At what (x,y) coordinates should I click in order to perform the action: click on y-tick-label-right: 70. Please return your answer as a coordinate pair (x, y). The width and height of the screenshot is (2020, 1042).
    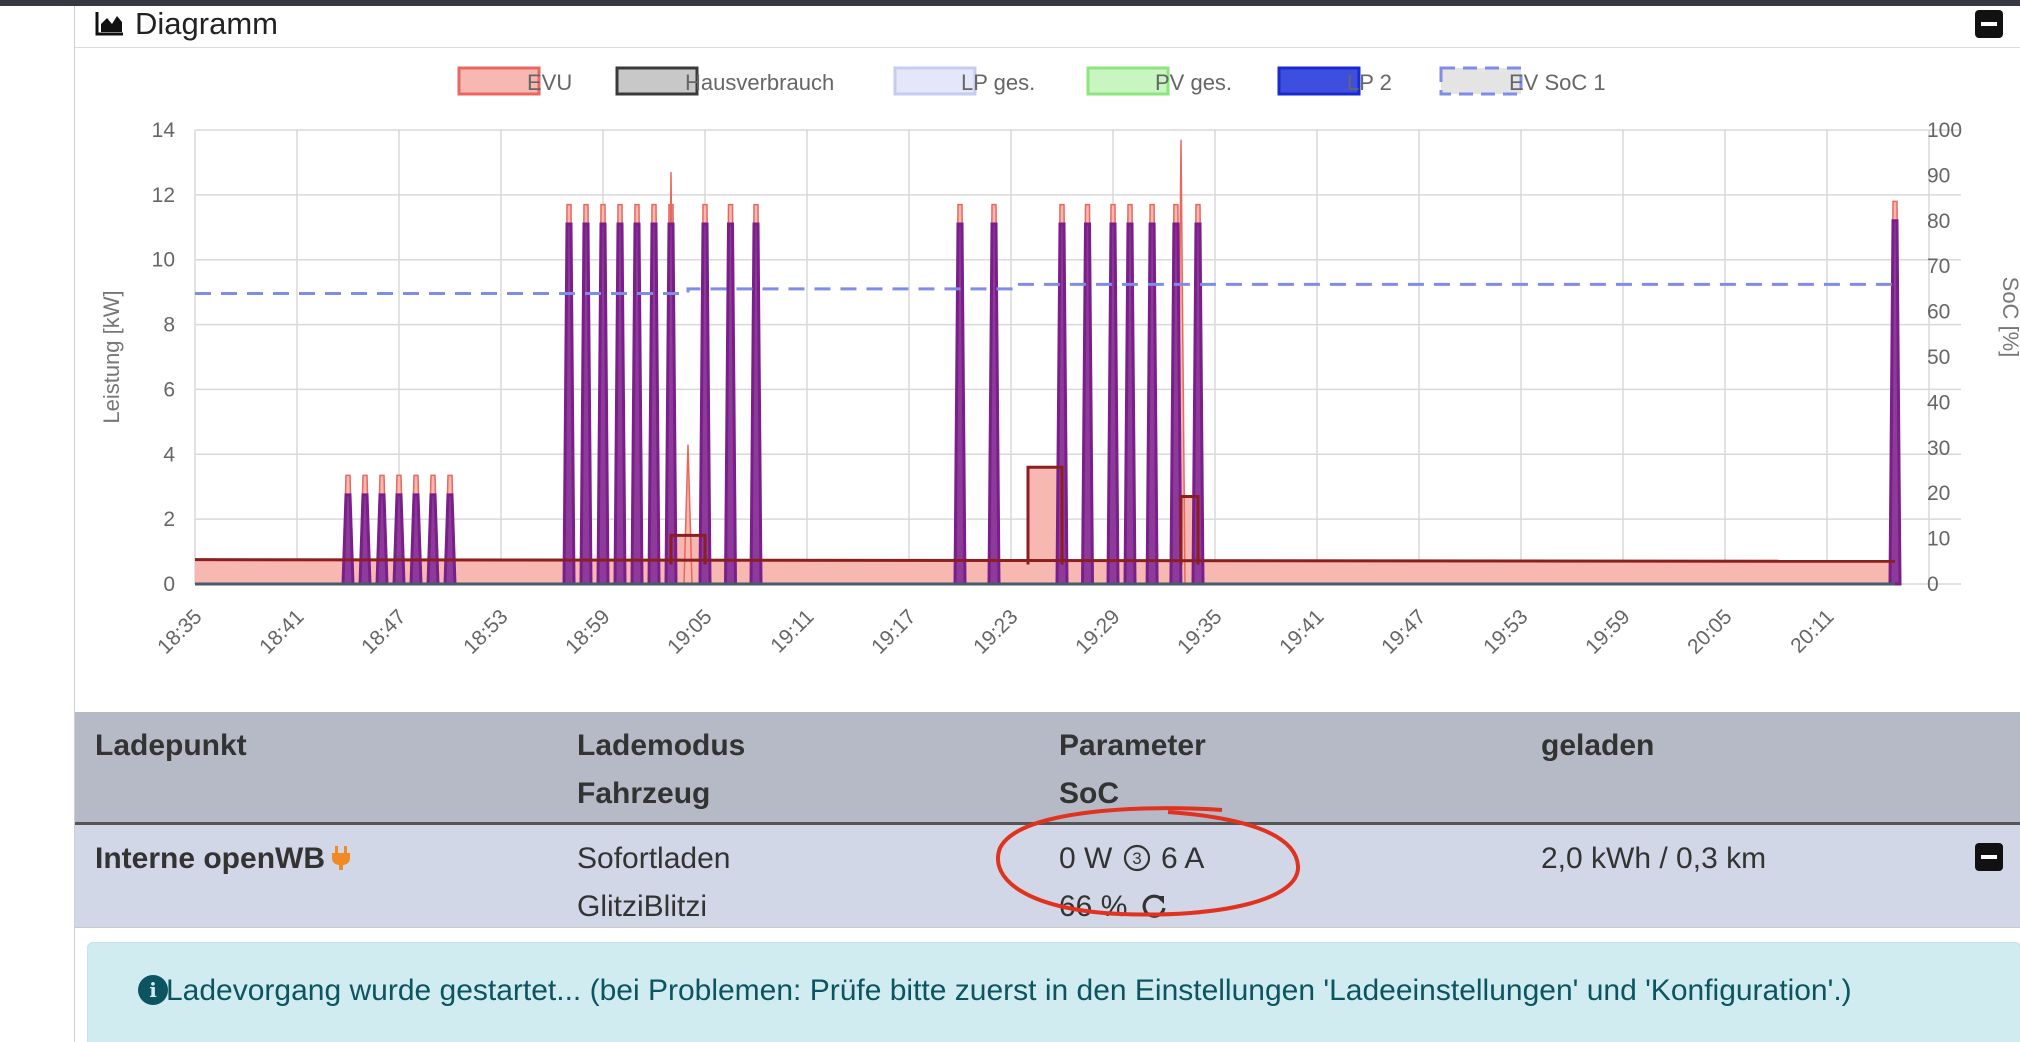
    Looking at the image, I should click on (1938, 266).